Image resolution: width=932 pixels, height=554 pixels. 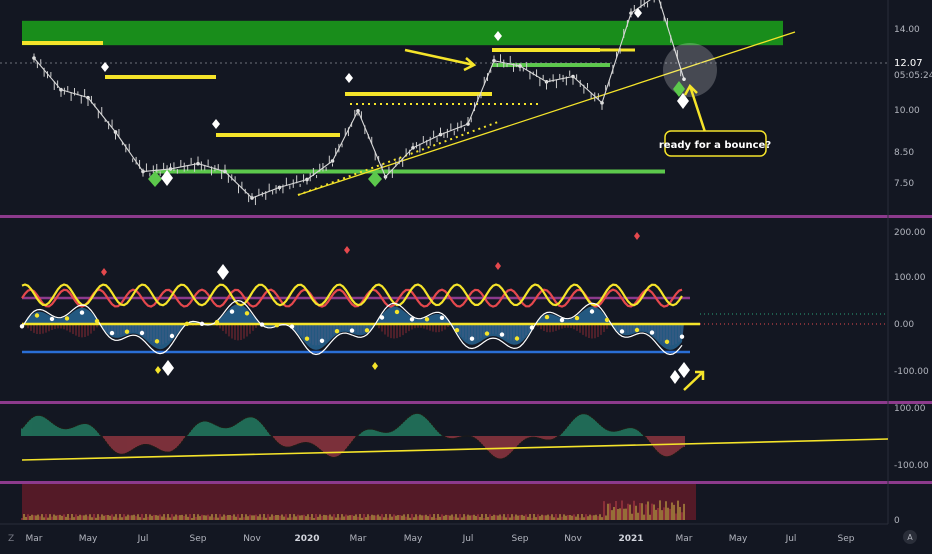 I want to click on price-scale-label: 200.00, so click(x=910, y=233).